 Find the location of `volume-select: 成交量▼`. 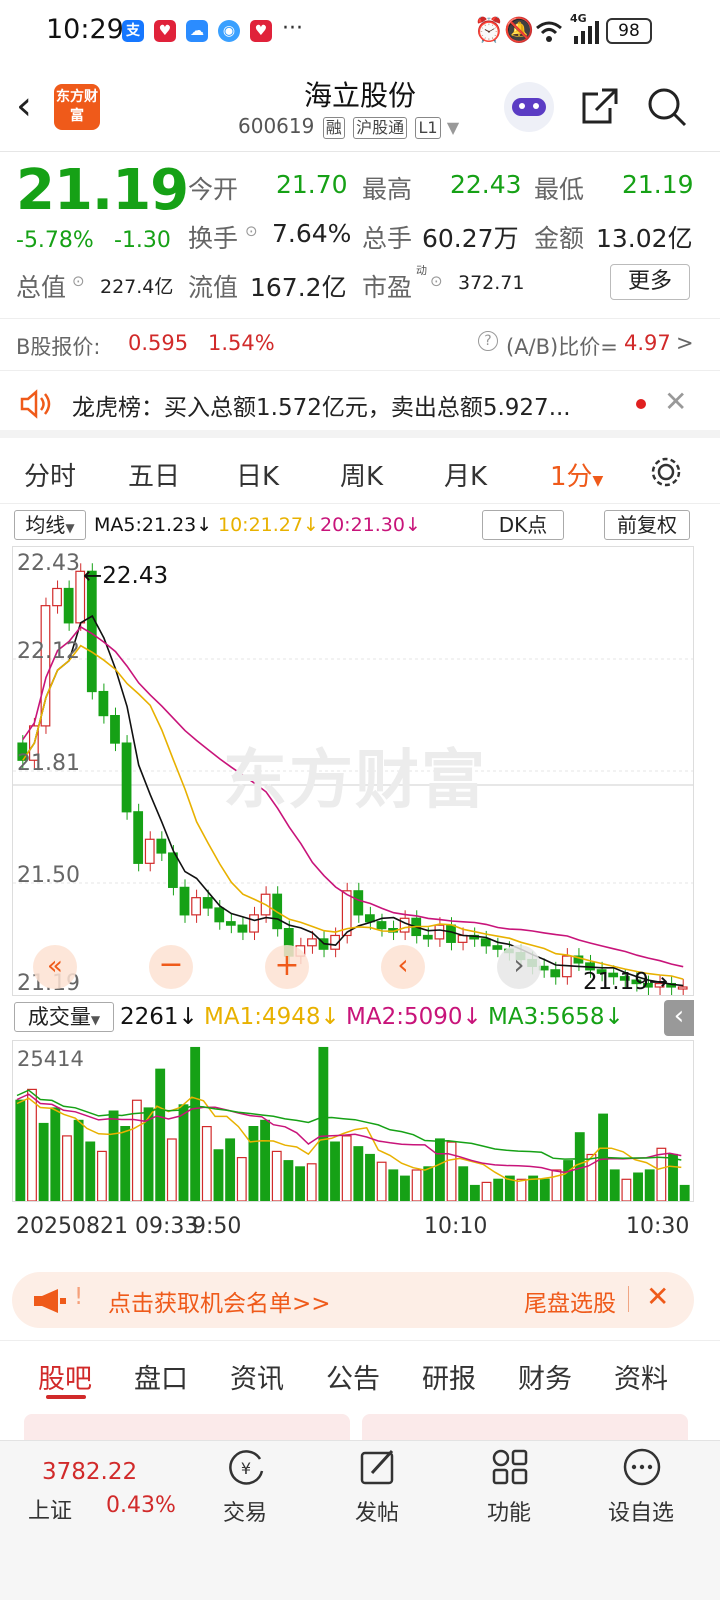

volume-select: 成交量▼ is located at coordinates (64, 1017).